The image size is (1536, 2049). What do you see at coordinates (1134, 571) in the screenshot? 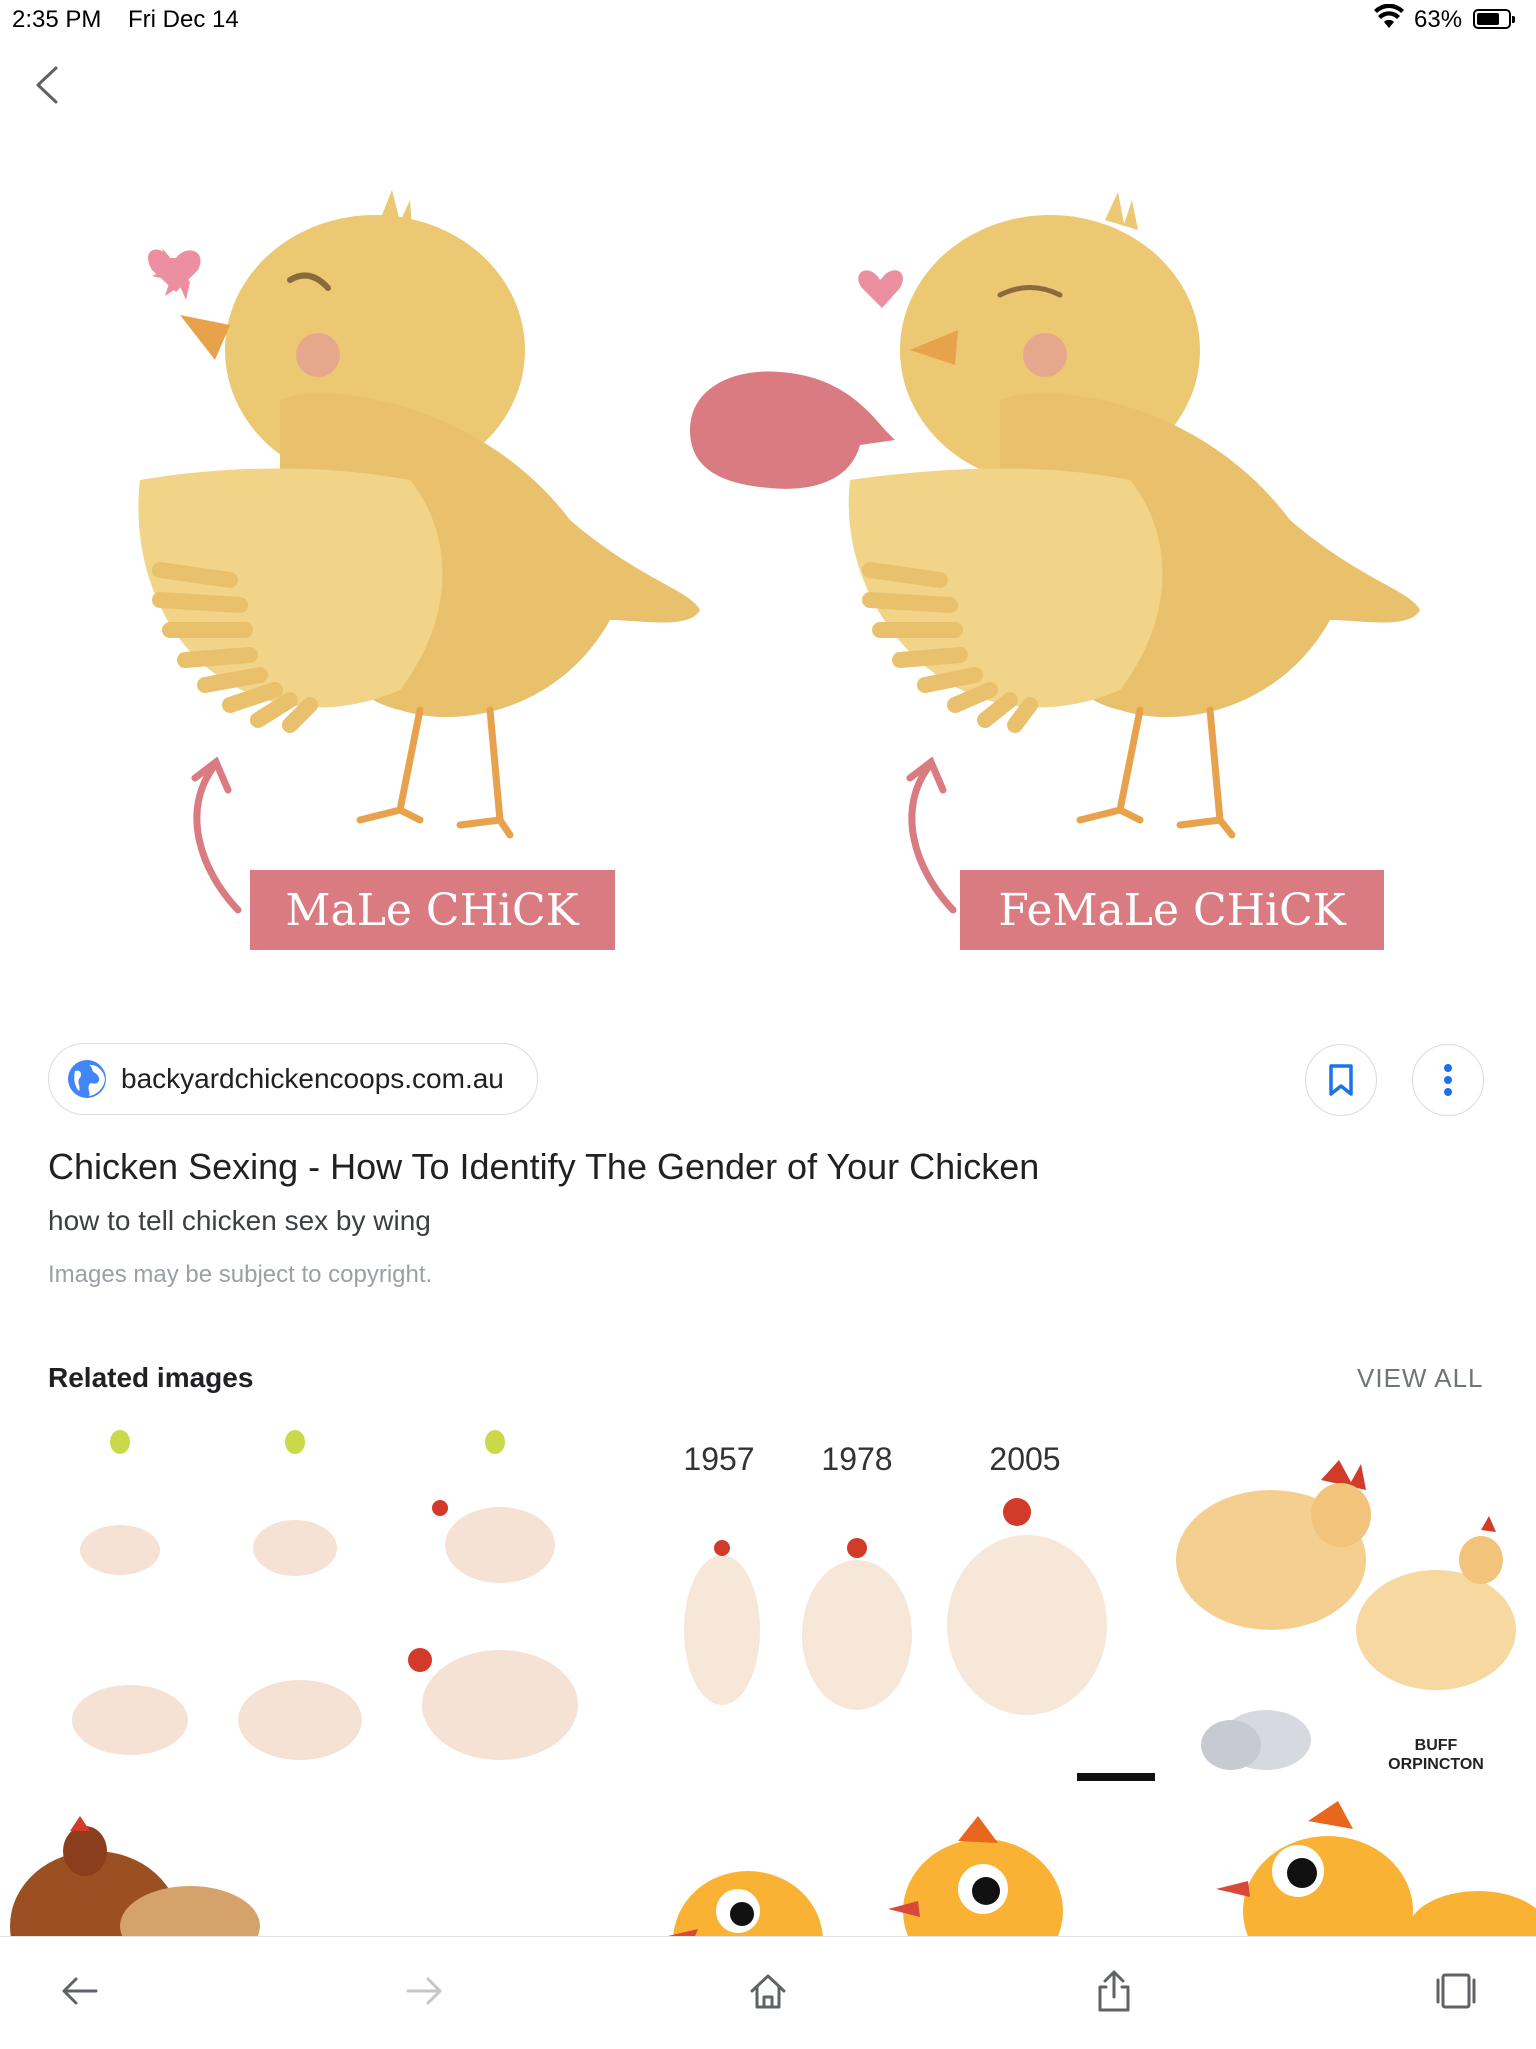
I see `female-chick: FeMaLe CHiCK` at bounding box center [1134, 571].